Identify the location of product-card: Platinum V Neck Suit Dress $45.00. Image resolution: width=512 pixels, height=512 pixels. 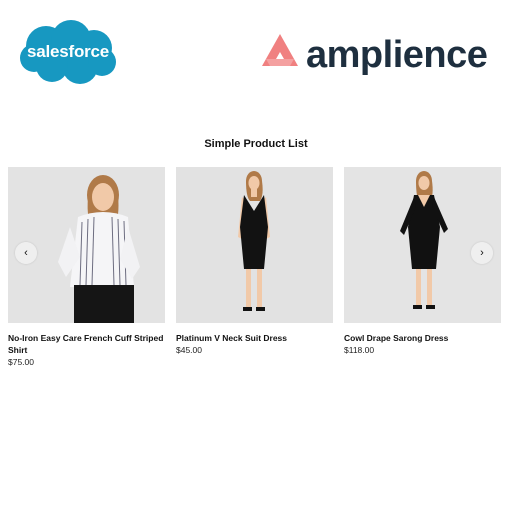
(254, 261).